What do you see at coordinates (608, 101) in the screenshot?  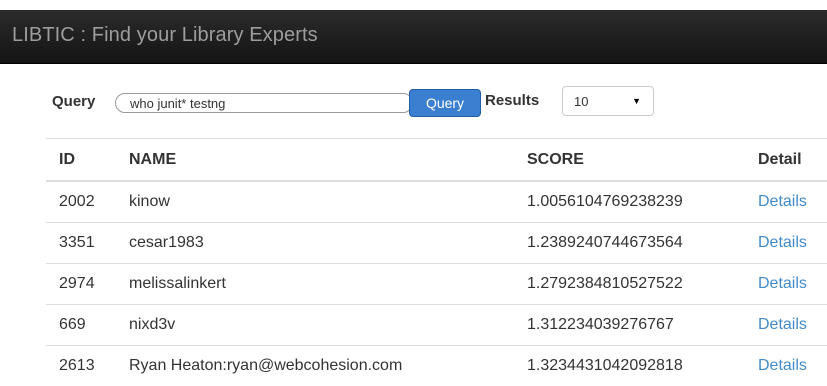 I see `results-select: 10 ▼` at bounding box center [608, 101].